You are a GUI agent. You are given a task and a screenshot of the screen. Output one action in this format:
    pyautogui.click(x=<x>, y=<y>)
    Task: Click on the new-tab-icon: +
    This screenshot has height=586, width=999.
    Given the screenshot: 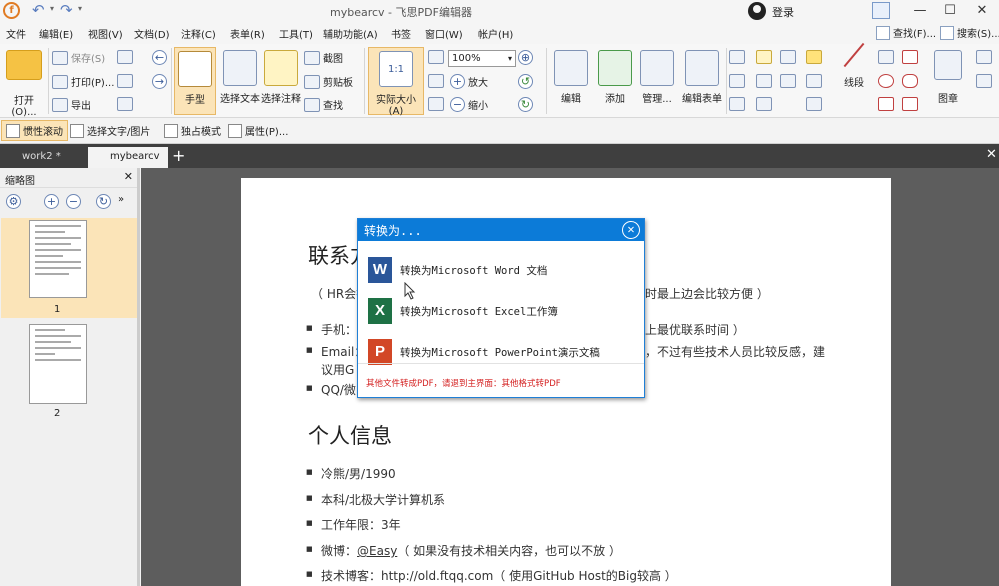 What is the action you would take?
    pyautogui.click(x=178, y=155)
    